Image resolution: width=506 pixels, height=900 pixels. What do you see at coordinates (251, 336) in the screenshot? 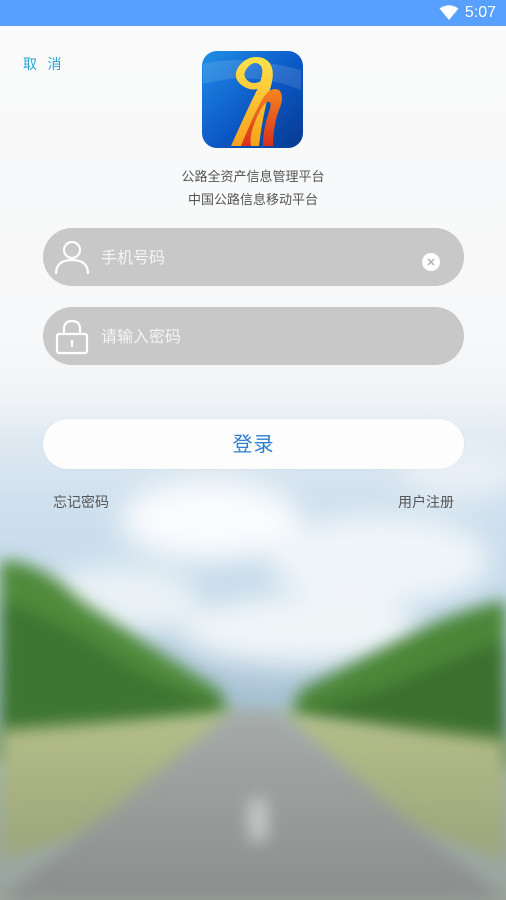
I see `password-input` at bounding box center [251, 336].